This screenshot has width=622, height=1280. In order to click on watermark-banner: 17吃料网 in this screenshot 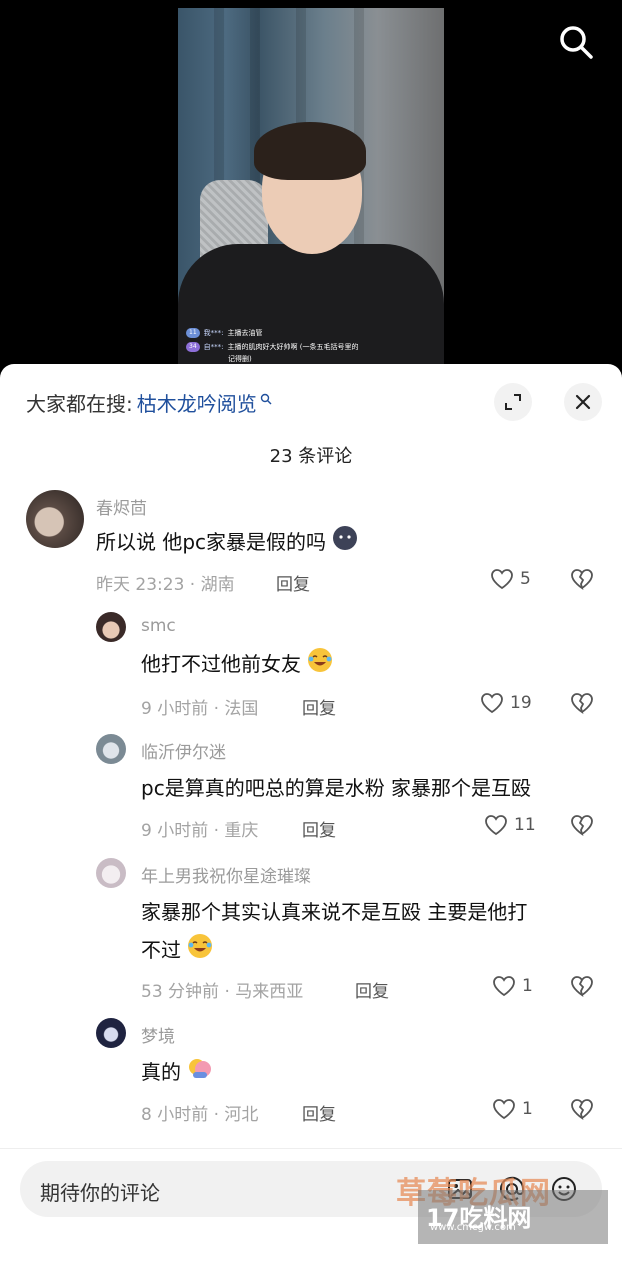, I will do `click(513, 1217)`.